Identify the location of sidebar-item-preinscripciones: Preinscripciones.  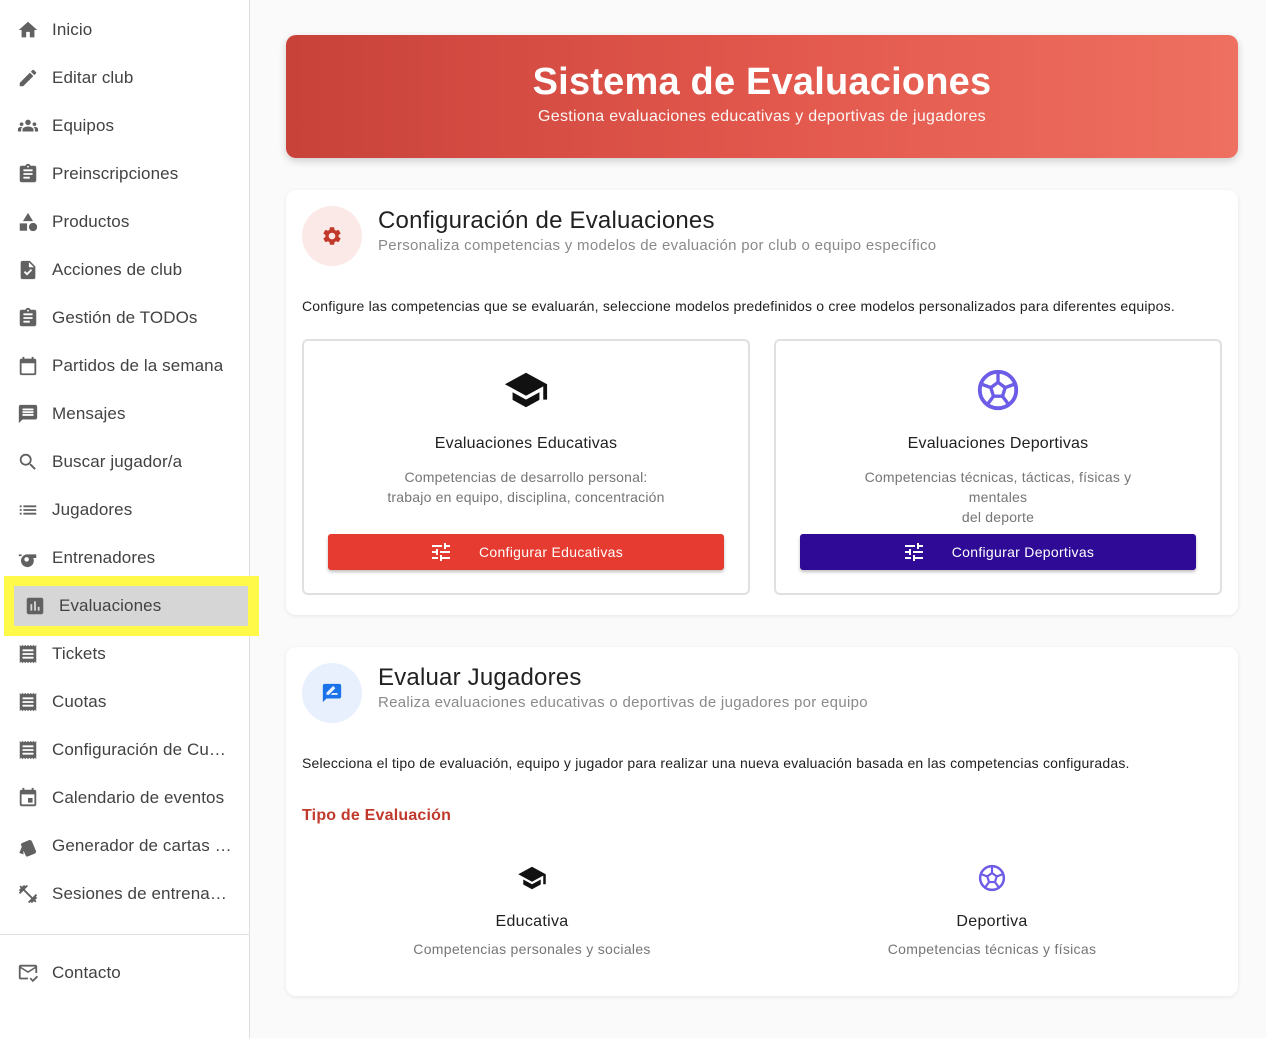
(124, 174).